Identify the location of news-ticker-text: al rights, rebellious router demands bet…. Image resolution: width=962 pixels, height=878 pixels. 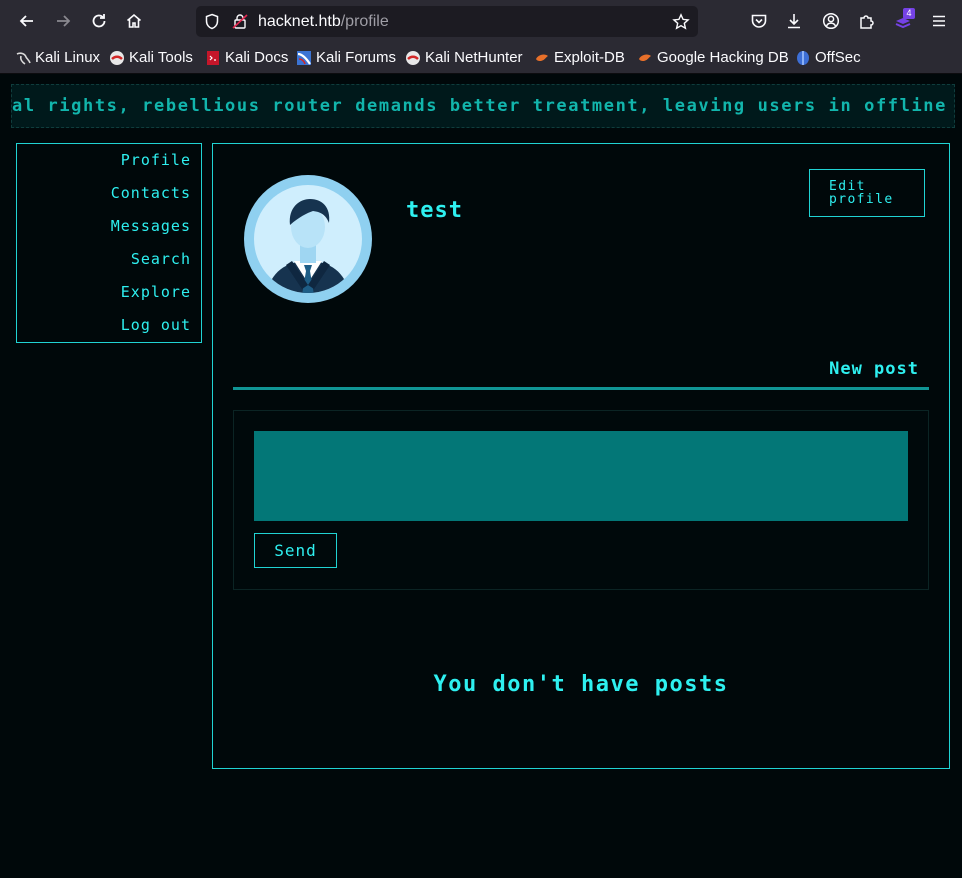
(483, 106).